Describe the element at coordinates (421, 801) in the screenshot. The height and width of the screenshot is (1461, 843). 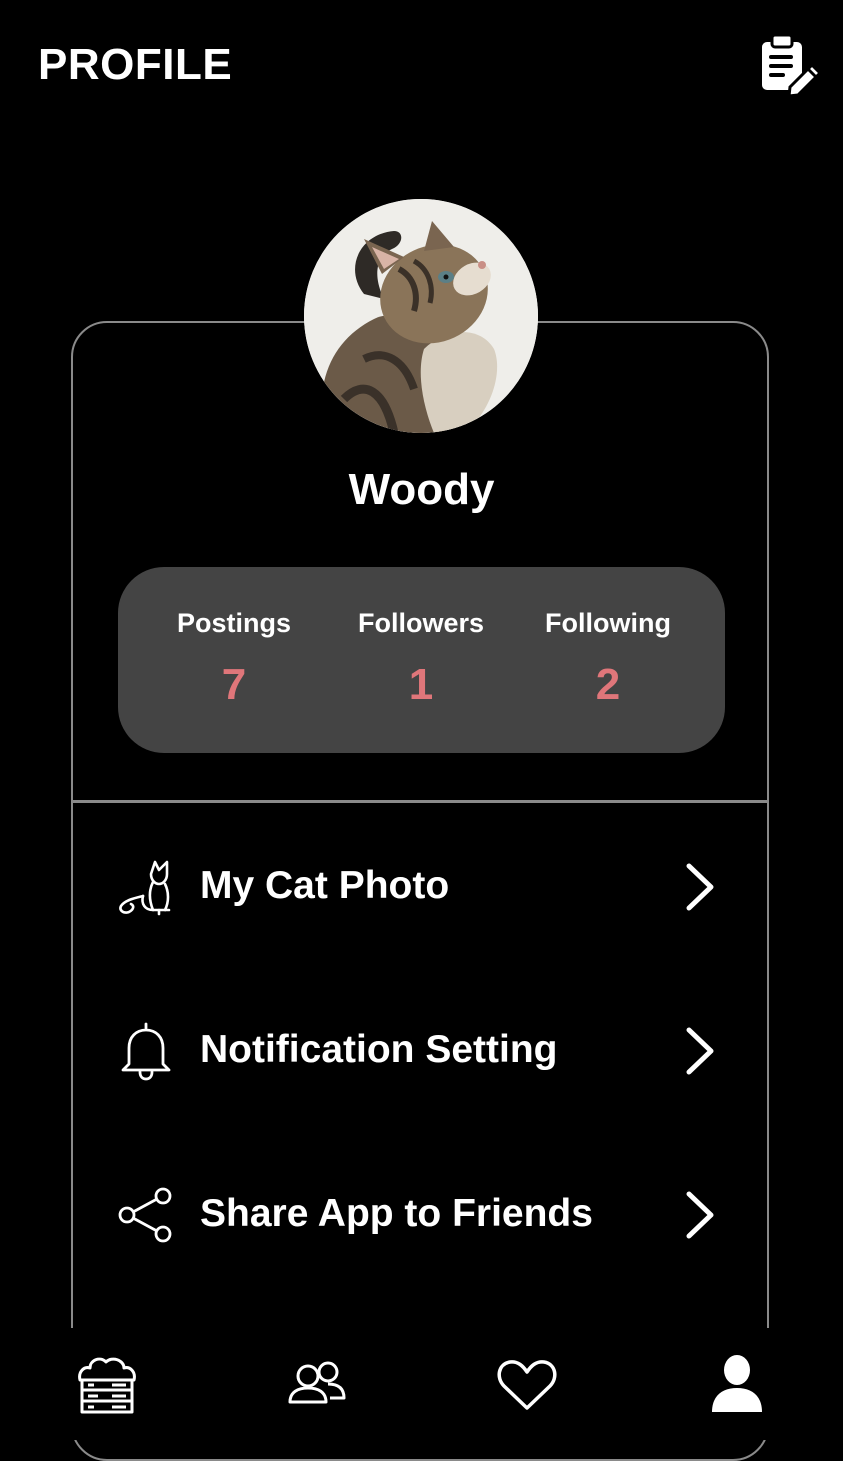
I see `divider` at that location.